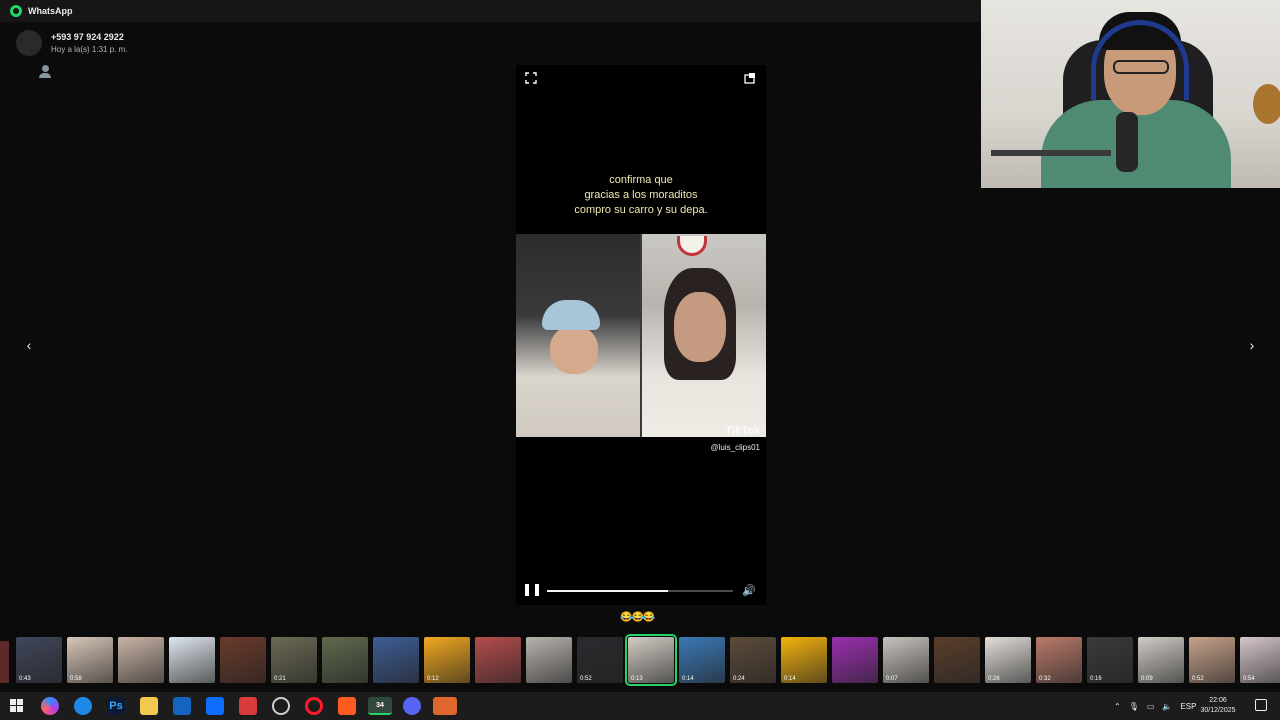 This screenshot has height=720, width=1280. I want to click on chevron-up-icon: ⌃, so click(1117, 706).